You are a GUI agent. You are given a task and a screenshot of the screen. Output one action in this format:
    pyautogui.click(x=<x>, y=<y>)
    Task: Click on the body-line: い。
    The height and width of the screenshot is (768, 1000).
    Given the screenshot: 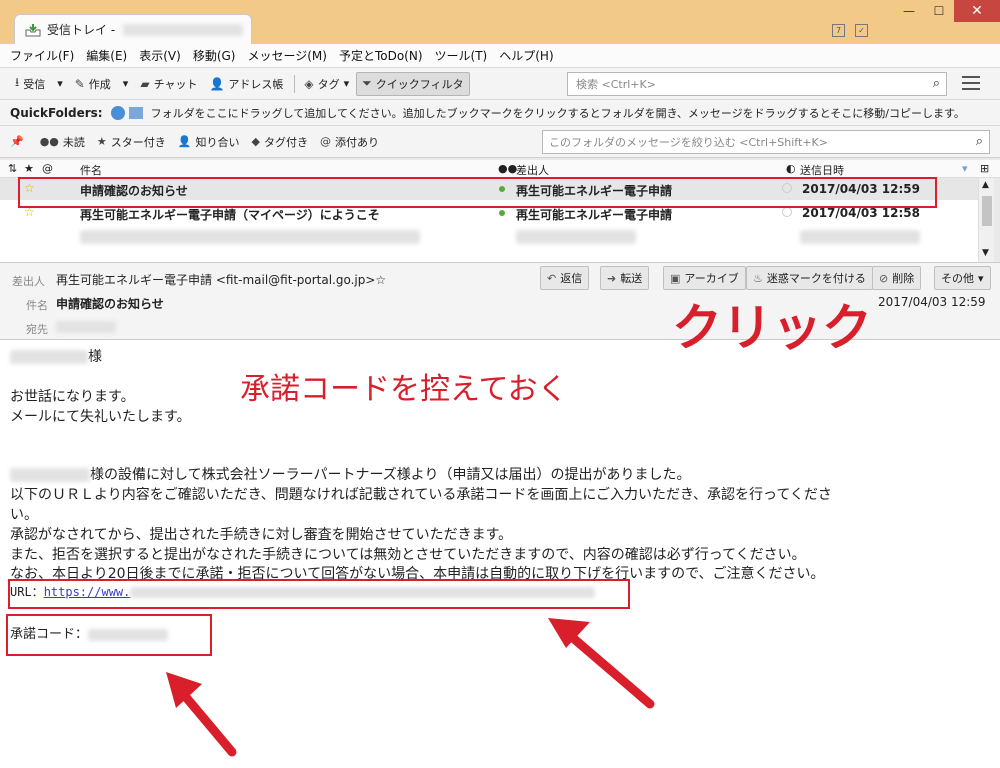 What is the action you would take?
    pyautogui.click(x=24, y=515)
    